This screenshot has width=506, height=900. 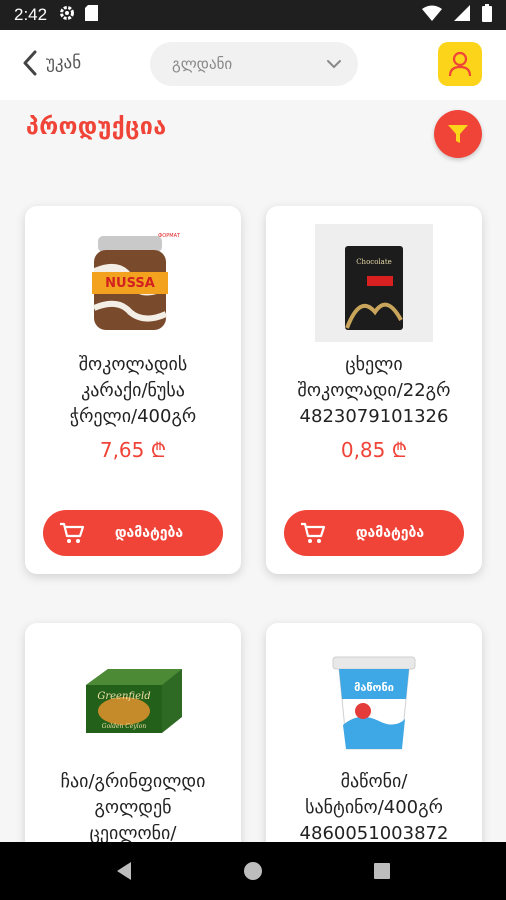 What do you see at coordinates (92, 15) in the screenshot?
I see `sd-card-icon` at bounding box center [92, 15].